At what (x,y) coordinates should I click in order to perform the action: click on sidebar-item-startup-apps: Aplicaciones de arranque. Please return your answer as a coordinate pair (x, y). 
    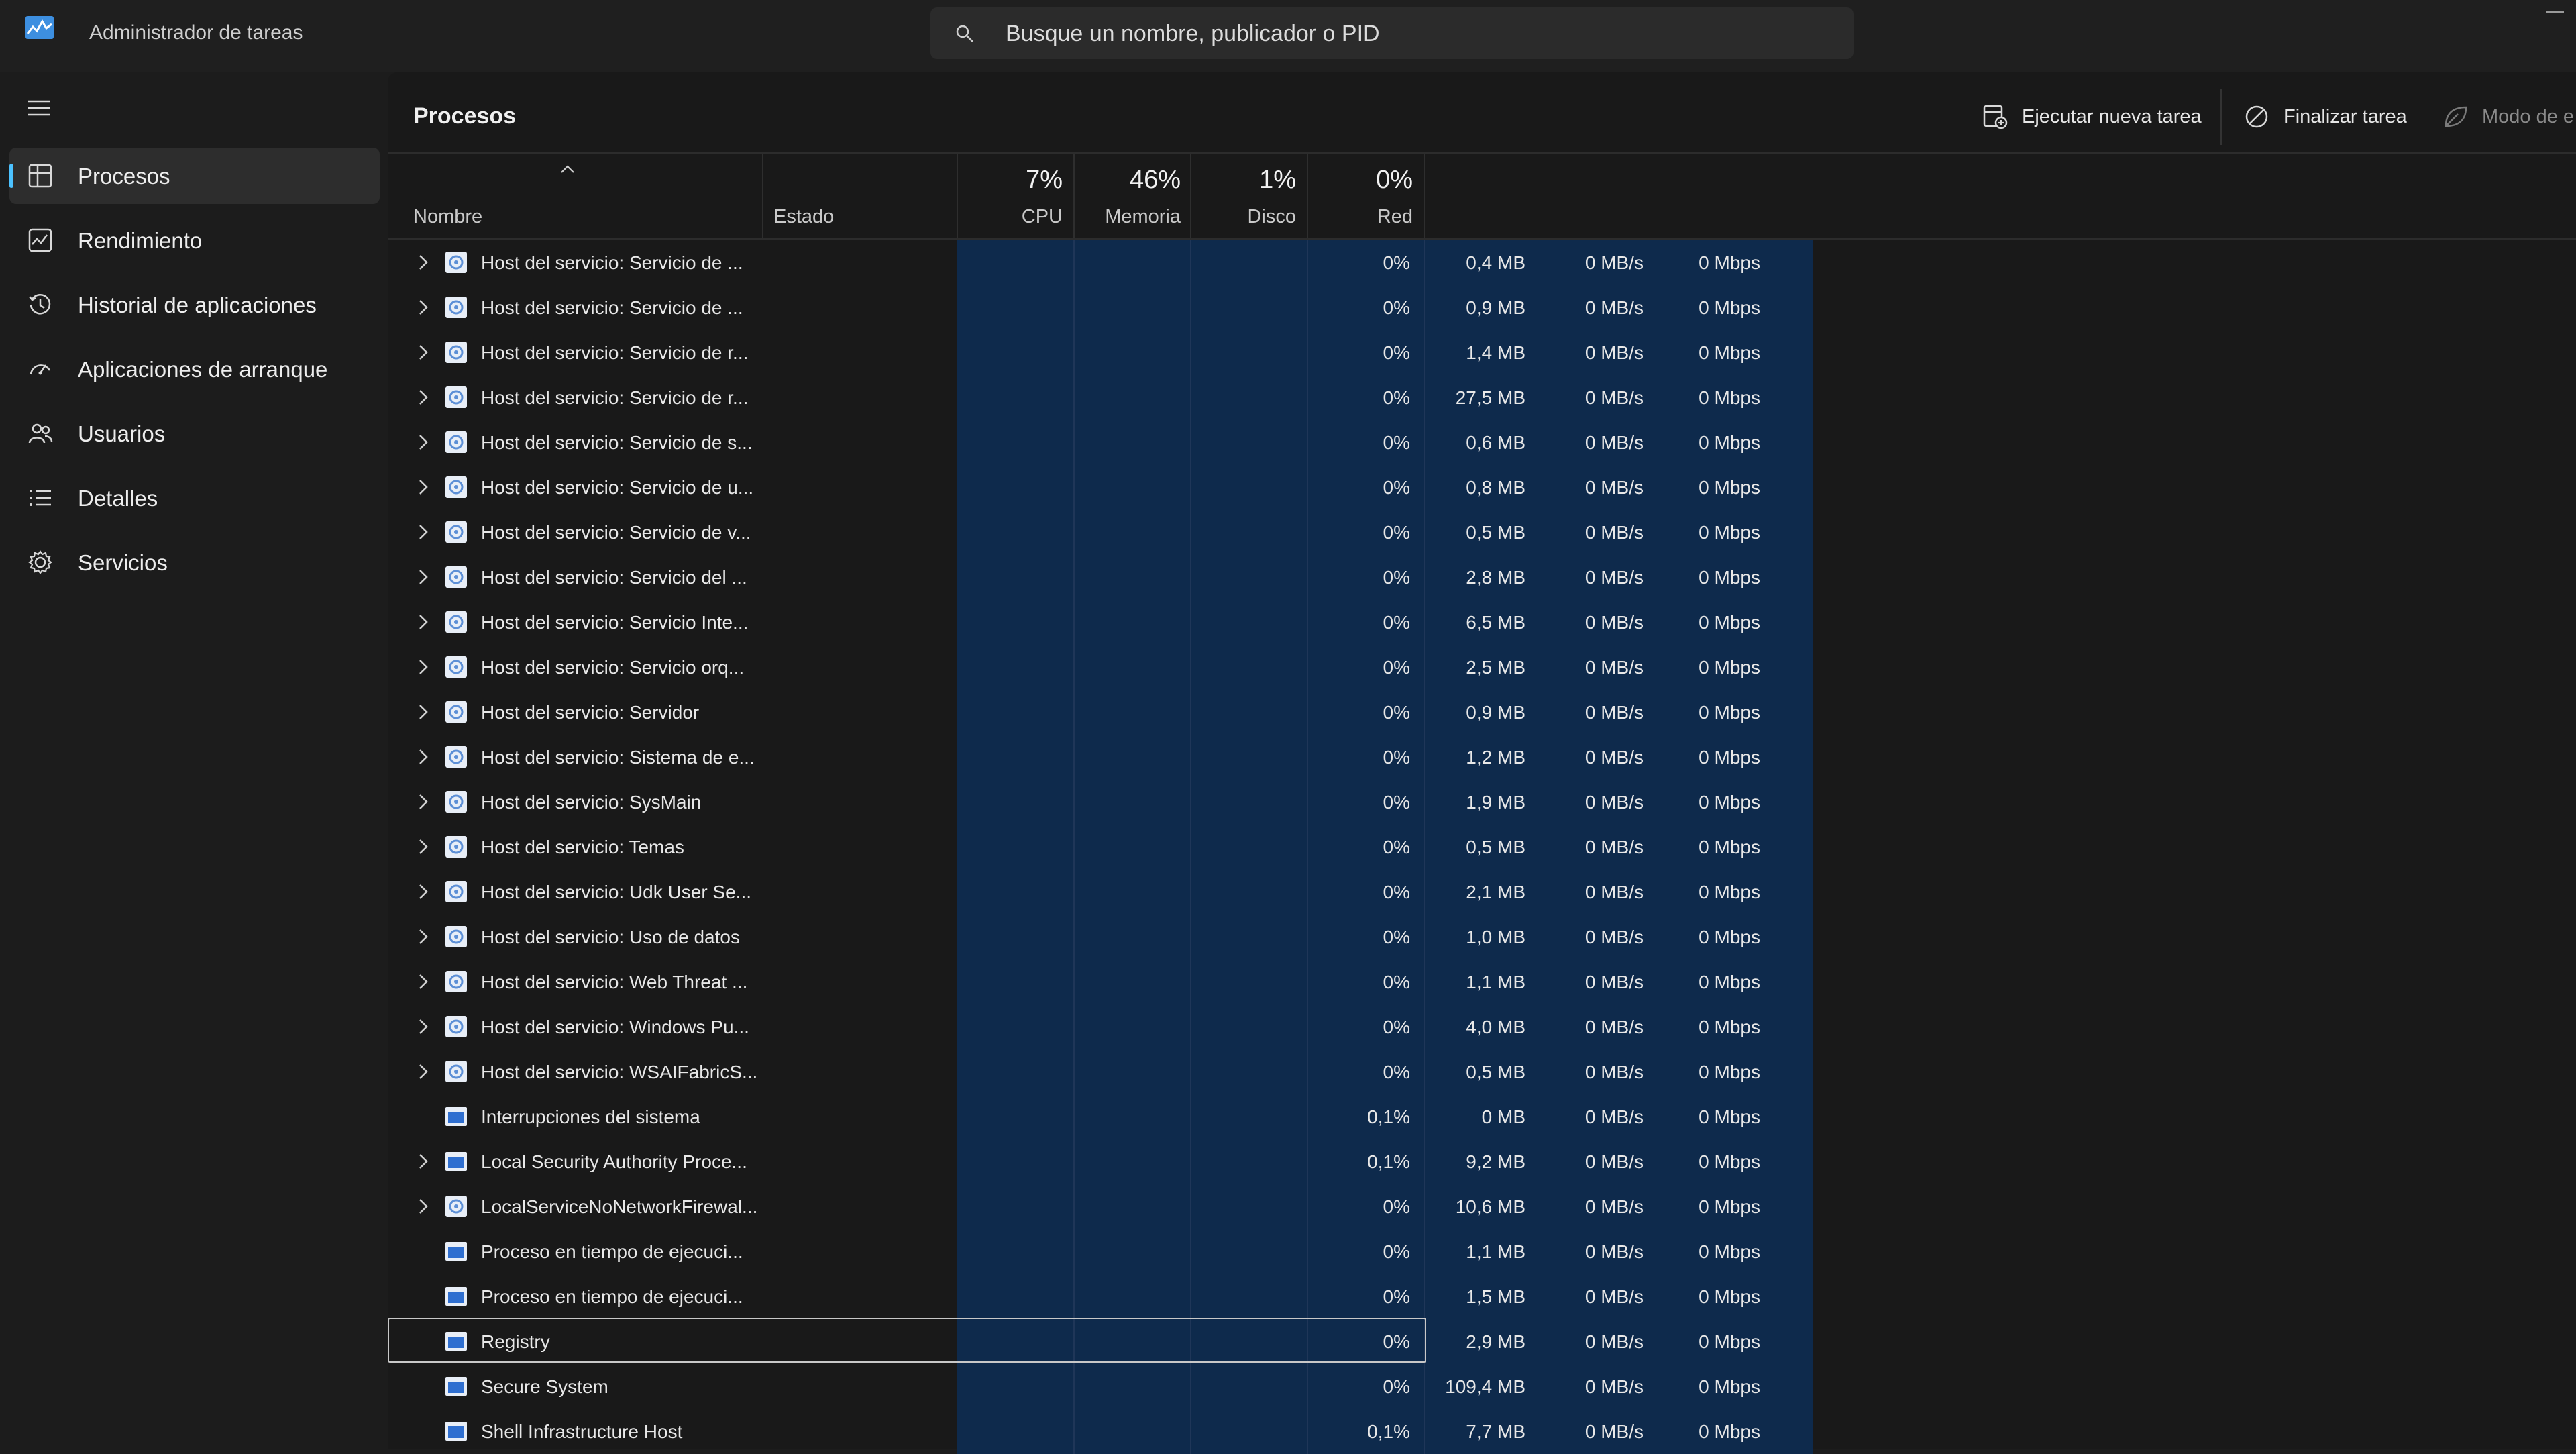
    Looking at the image, I should click on (194, 369).